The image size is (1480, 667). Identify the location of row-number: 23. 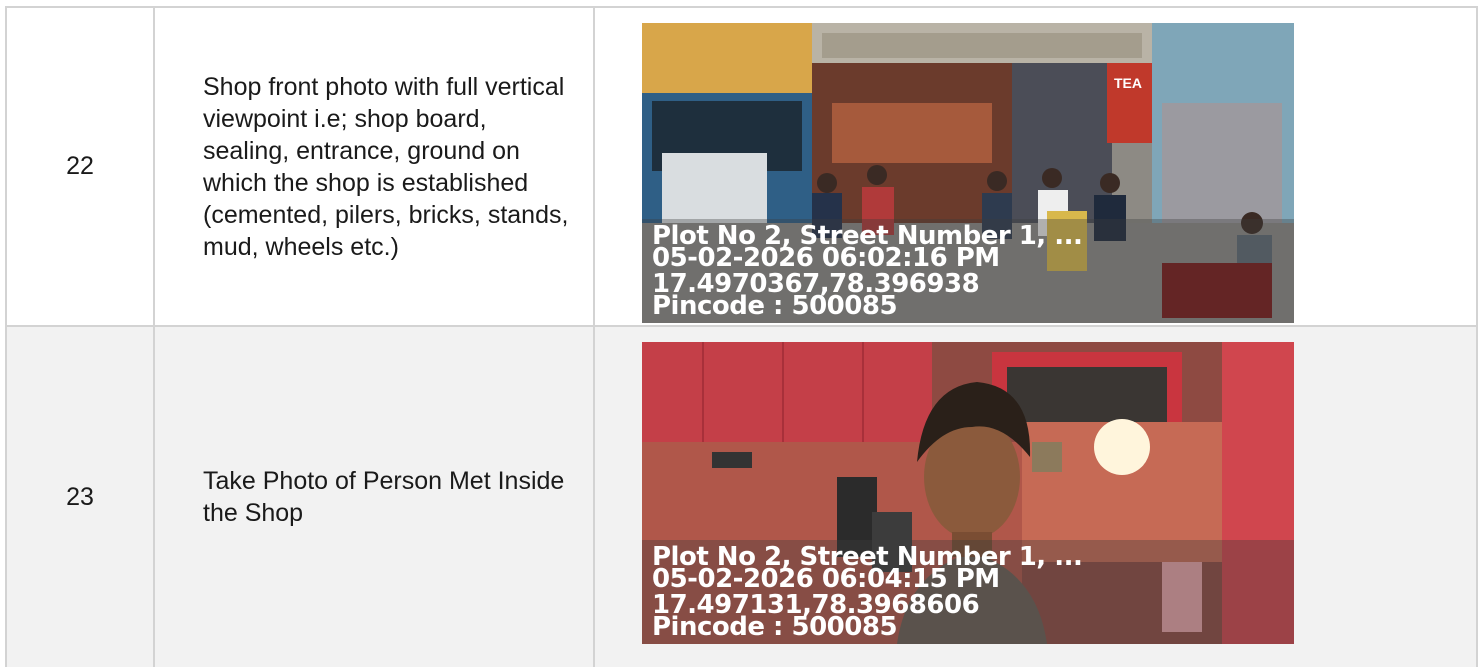
(80, 496).